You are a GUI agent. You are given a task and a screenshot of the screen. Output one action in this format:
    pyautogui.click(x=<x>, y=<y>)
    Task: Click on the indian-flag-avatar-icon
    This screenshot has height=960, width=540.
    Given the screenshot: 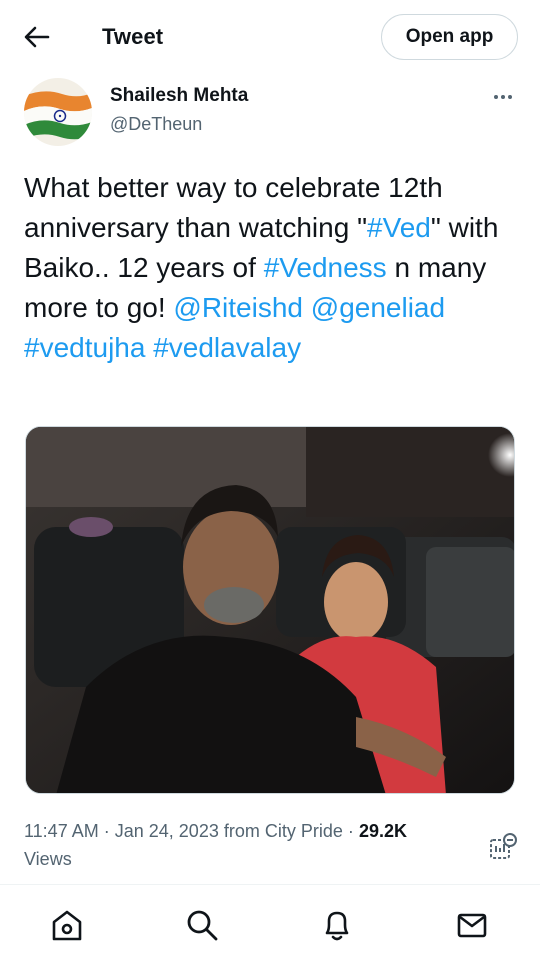 What is the action you would take?
    pyautogui.click(x=58, y=112)
    